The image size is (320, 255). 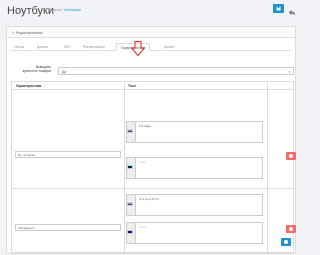 What do you see at coordinates (132, 86) in the screenshot?
I see `column-header-text: Текст` at bounding box center [132, 86].